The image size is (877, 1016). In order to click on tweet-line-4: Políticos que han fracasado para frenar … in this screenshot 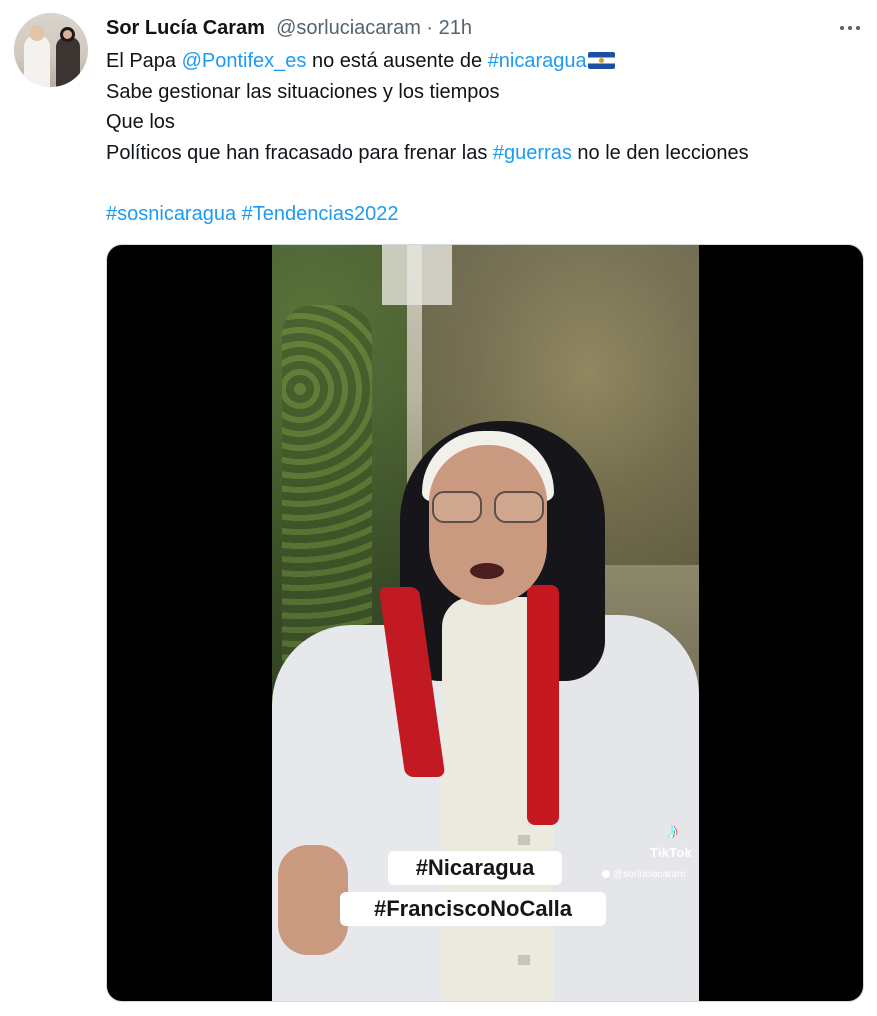, I will do `click(476, 153)`.